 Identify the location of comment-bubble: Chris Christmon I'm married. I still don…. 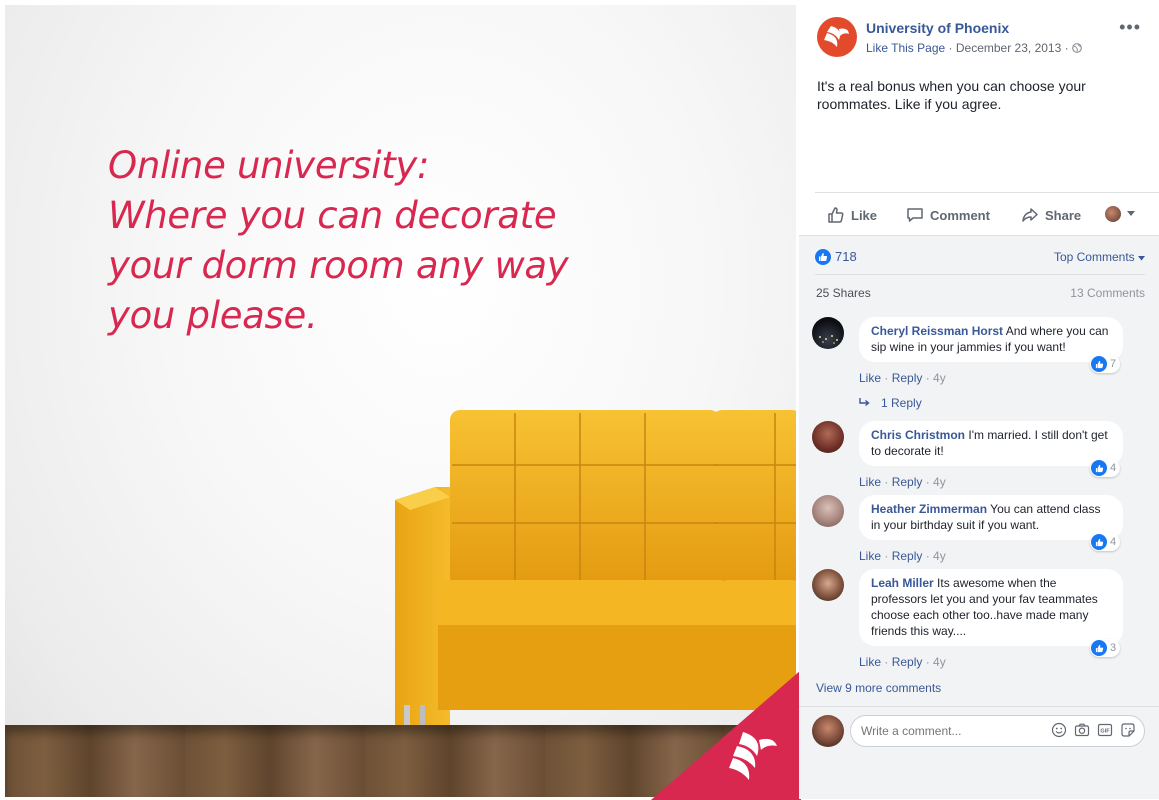
(991, 443).